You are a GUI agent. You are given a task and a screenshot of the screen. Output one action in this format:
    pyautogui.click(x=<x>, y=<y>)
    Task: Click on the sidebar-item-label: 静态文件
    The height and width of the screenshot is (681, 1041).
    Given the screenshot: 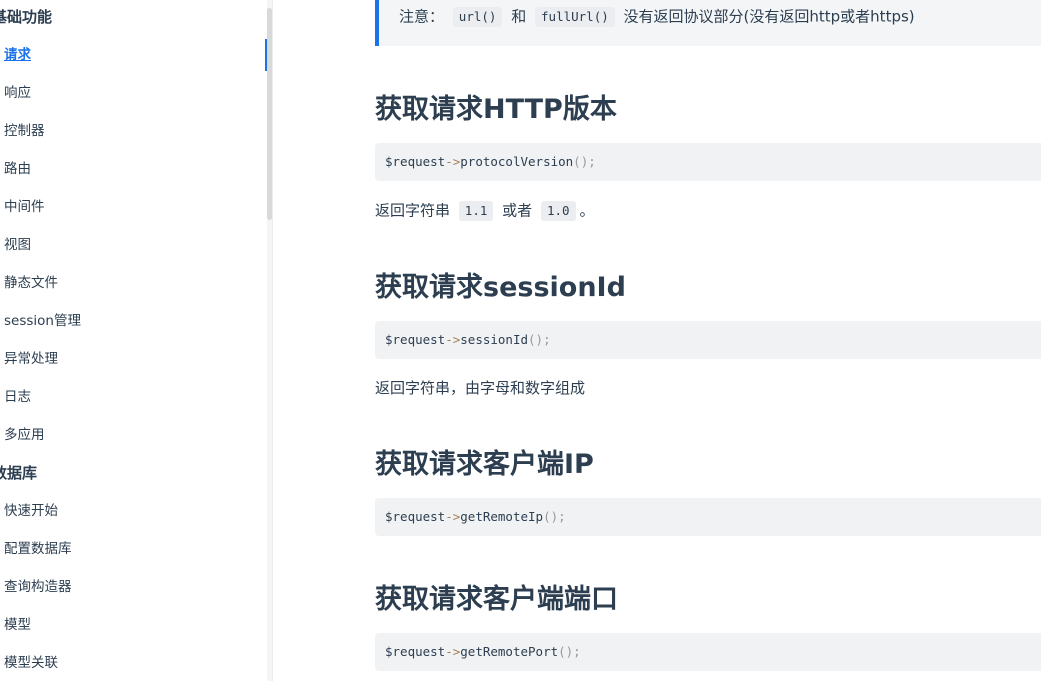 What is the action you would take?
    pyautogui.click(x=31, y=283)
    